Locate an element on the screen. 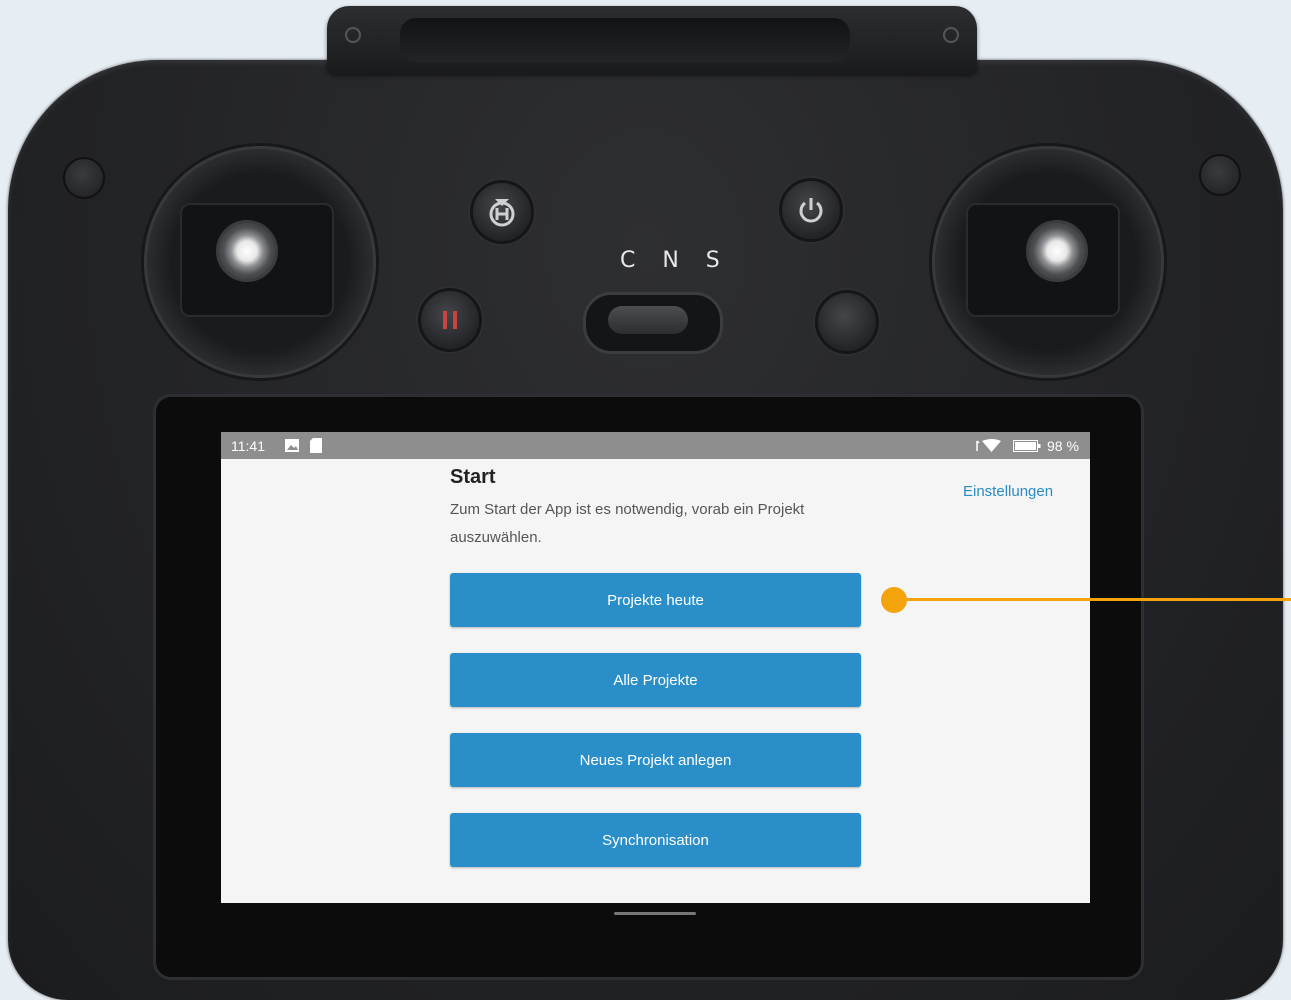  right-control-stick is located at coordinates (1057, 251).